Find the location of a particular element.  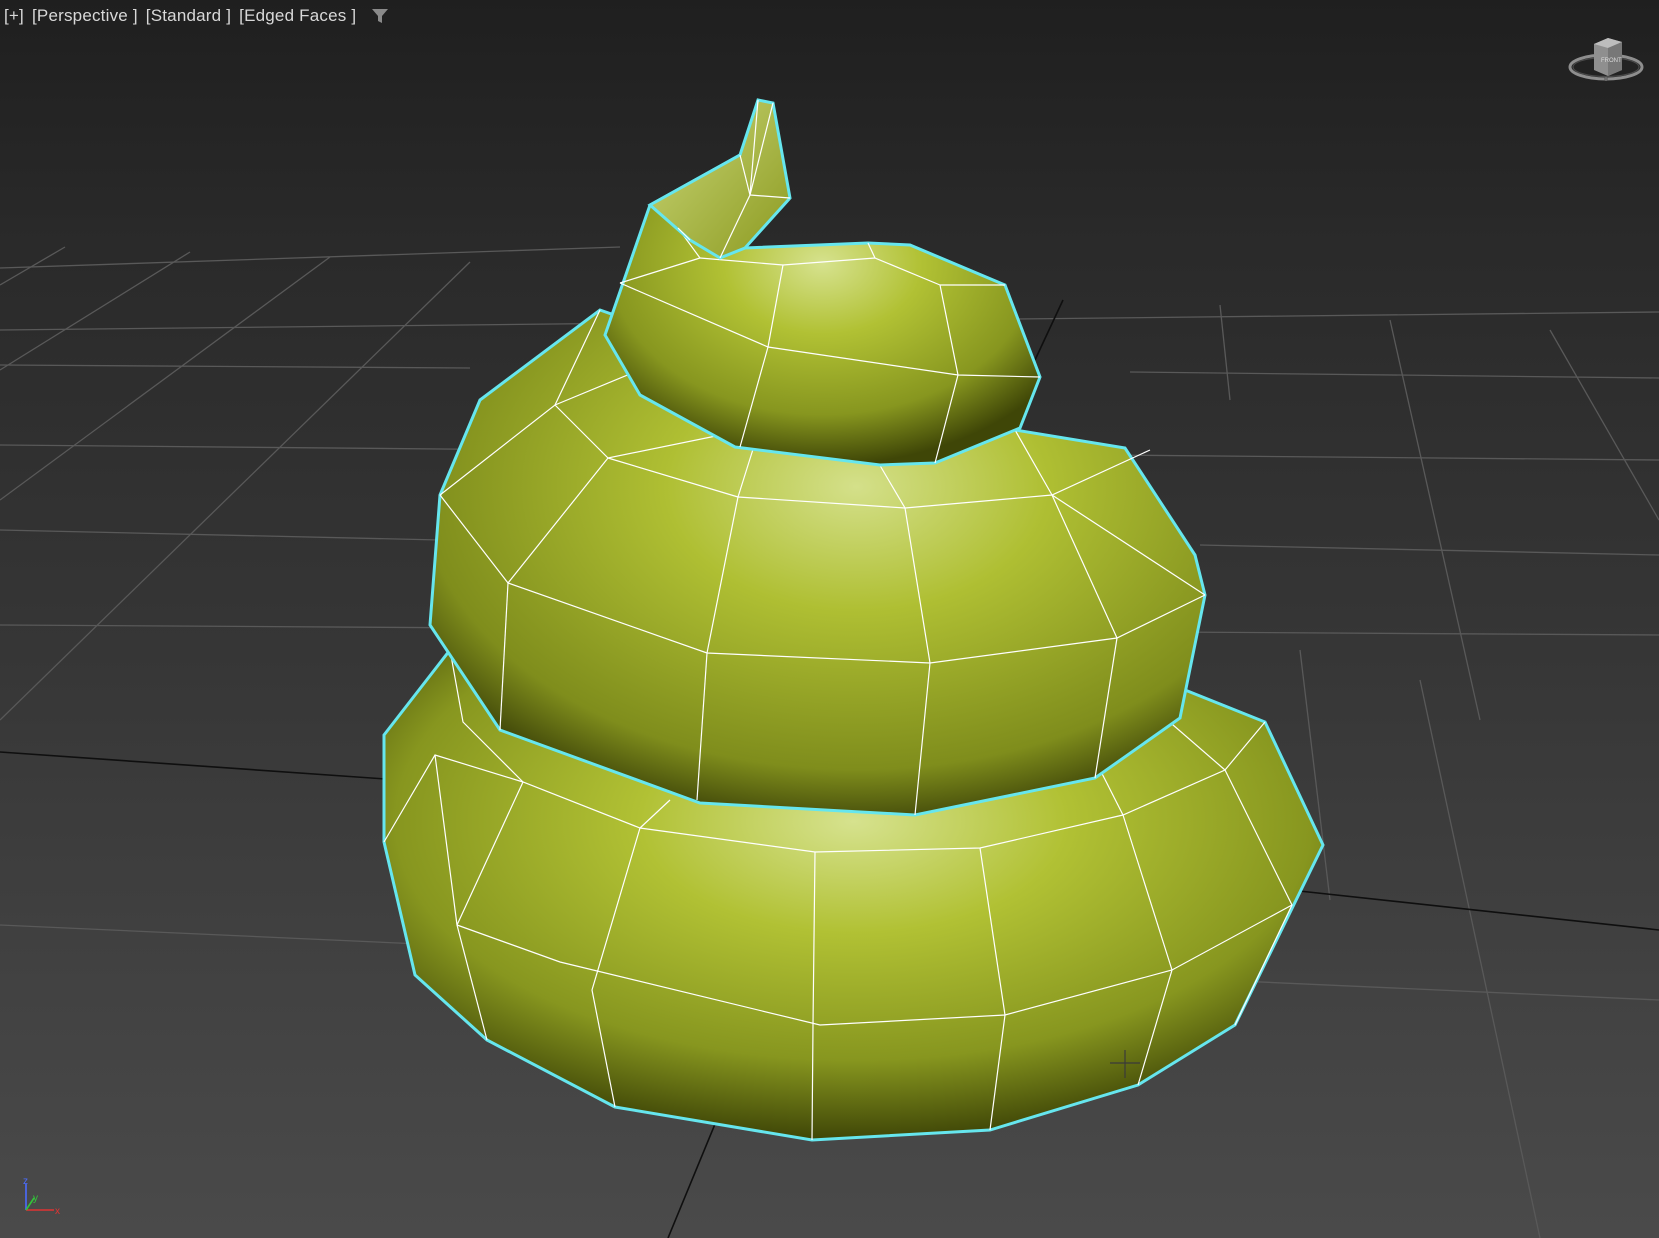

viewcube-icon: FRONT is located at coordinates (1606, 62).